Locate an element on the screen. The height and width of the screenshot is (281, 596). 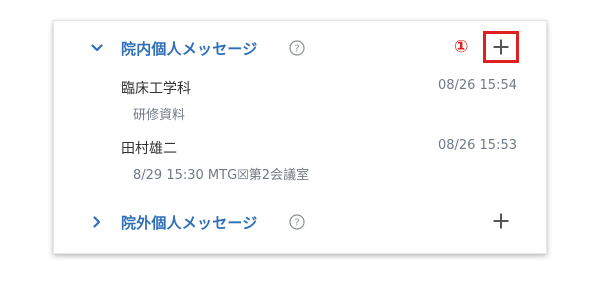
message-item: 田村雄二 08/26 15:53 8/29 15:30 MTG☒第2会議室 is located at coordinates (319, 163).